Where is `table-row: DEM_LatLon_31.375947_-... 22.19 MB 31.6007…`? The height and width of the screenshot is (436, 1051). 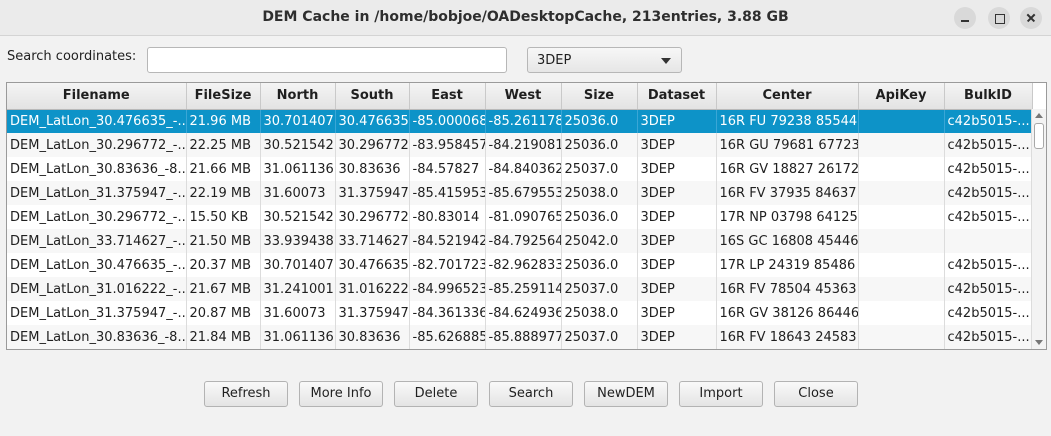 table-row: DEM_LatLon_31.375947_-... 22.19 MB 31.6007… is located at coordinates (520, 193).